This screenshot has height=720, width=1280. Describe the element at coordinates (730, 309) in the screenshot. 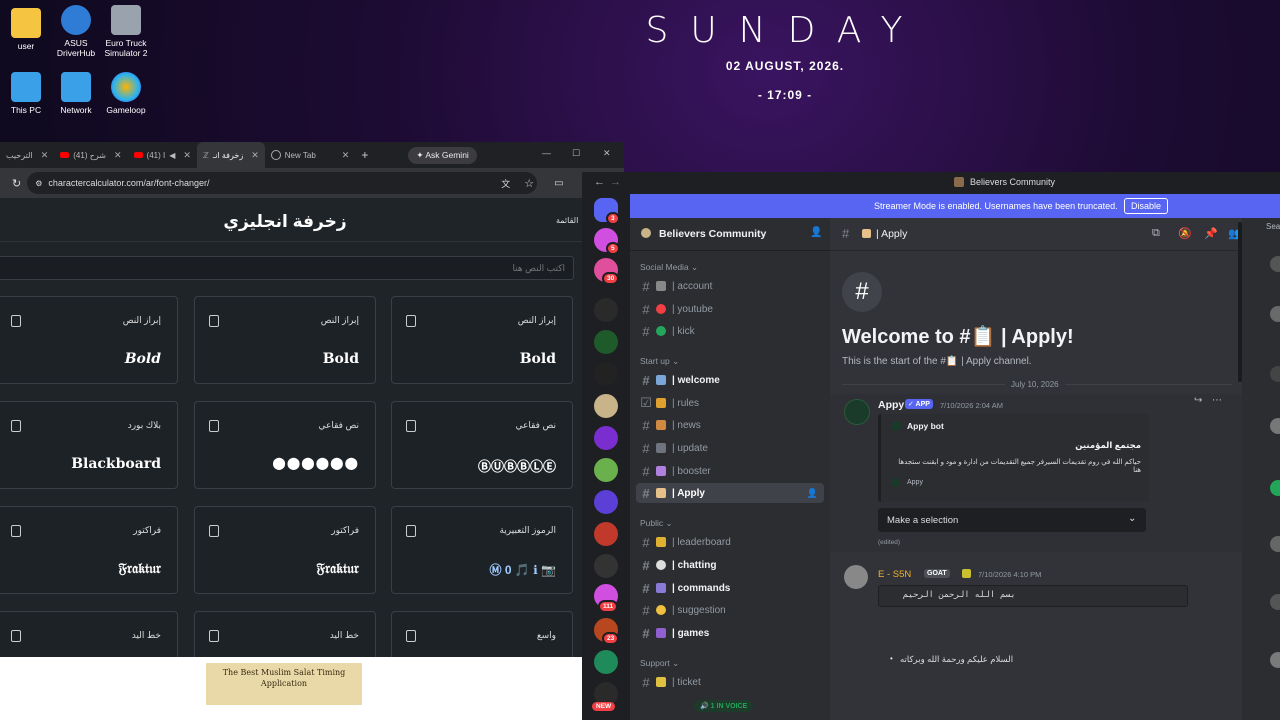

I see `channel-youtube: # | youtube` at that location.